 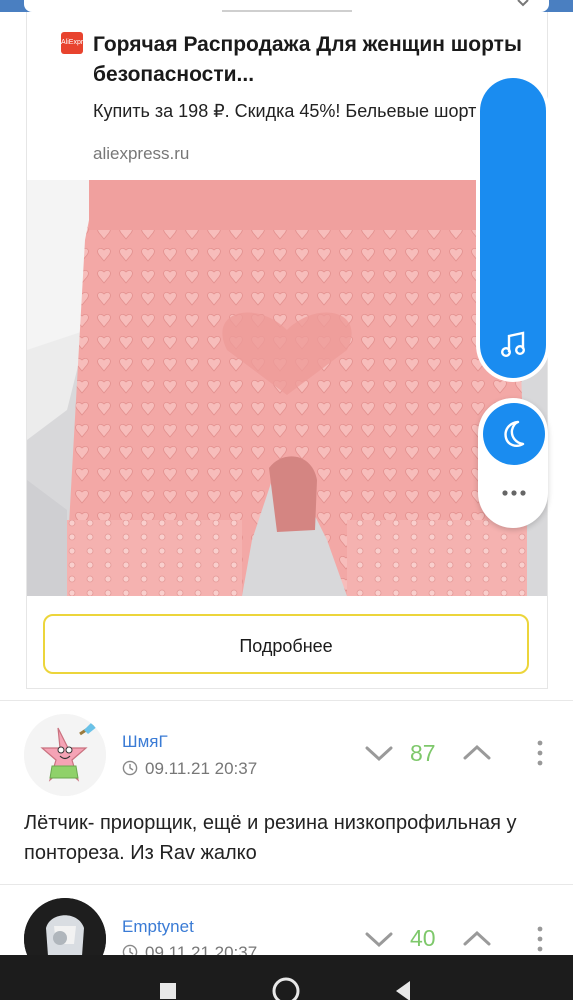 I want to click on avatar, so click(x=65, y=755).